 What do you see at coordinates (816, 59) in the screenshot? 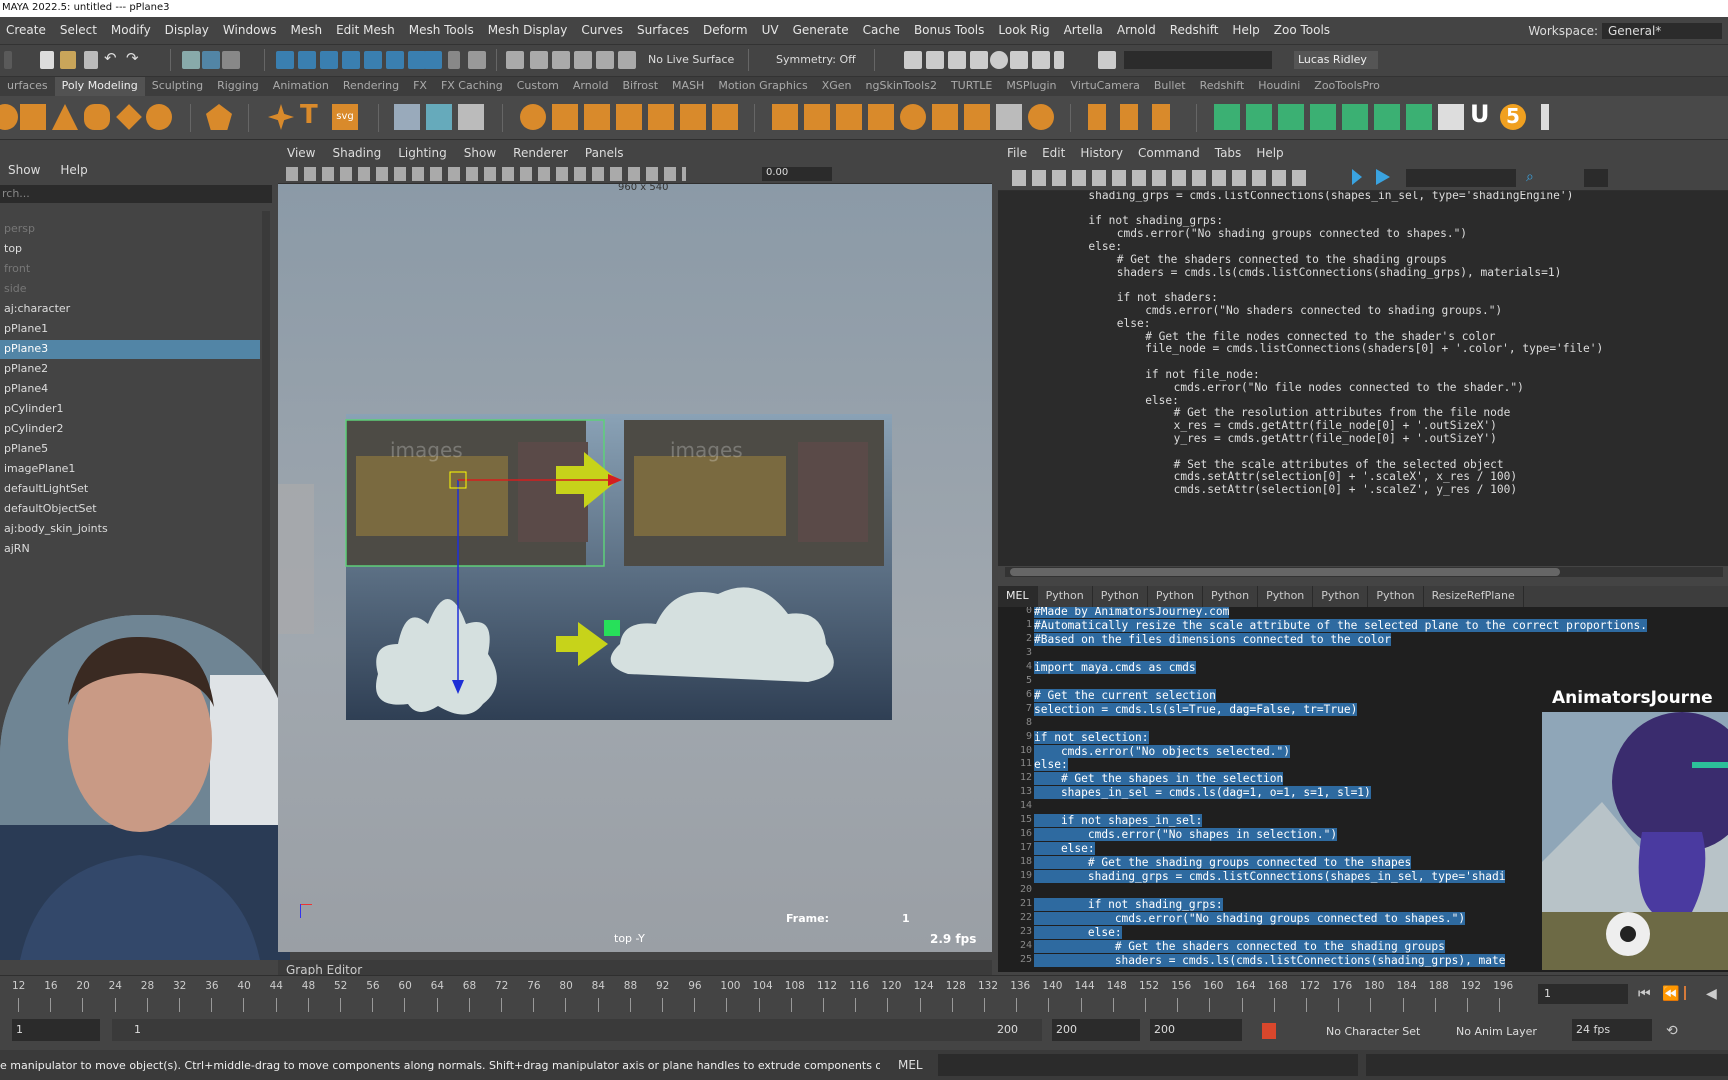
I see `symmetry-field: Symmetry: Off` at bounding box center [816, 59].